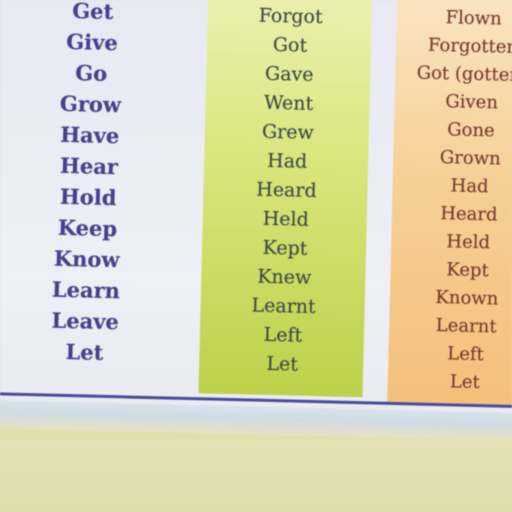 The height and width of the screenshot is (512, 512). I want to click on past-simple-item: Went, so click(288, 103).